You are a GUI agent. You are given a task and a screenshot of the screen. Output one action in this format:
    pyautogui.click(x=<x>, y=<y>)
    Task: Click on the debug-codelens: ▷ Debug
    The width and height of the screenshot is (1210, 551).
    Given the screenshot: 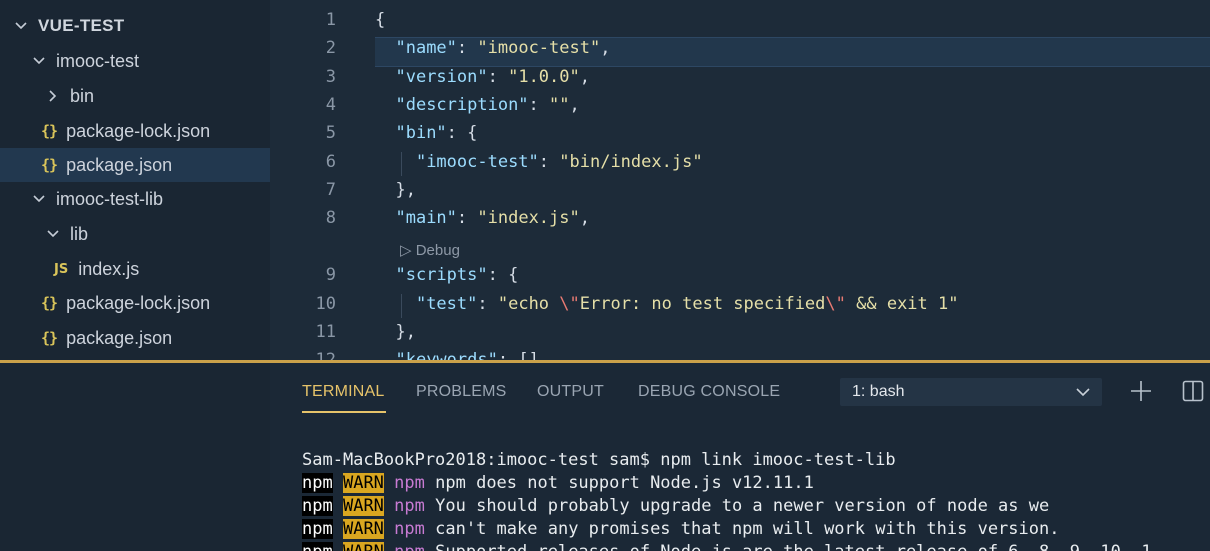 What is the action you would take?
    pyautogui.click(x=430, y=250)
    